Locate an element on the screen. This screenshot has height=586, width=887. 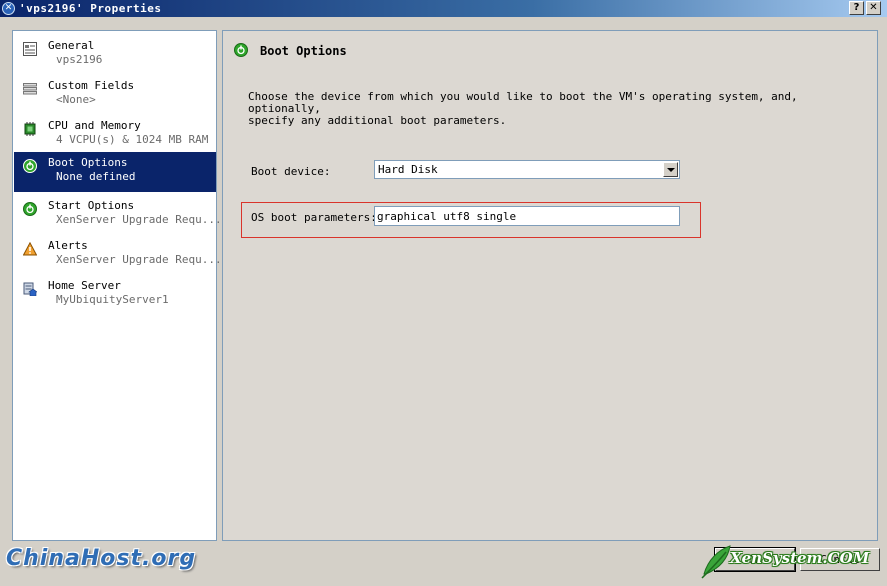
sidebar-item-subtitle: 4 VCPU(s) & 1024 MB RAM is located at coordinates (132, 139).